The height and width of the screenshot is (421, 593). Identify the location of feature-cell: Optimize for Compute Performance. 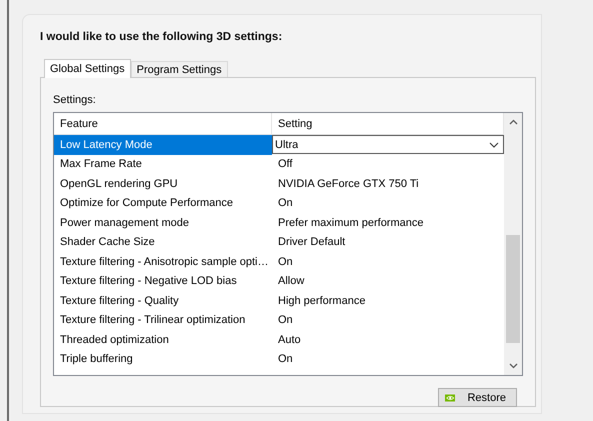
(163, 203).